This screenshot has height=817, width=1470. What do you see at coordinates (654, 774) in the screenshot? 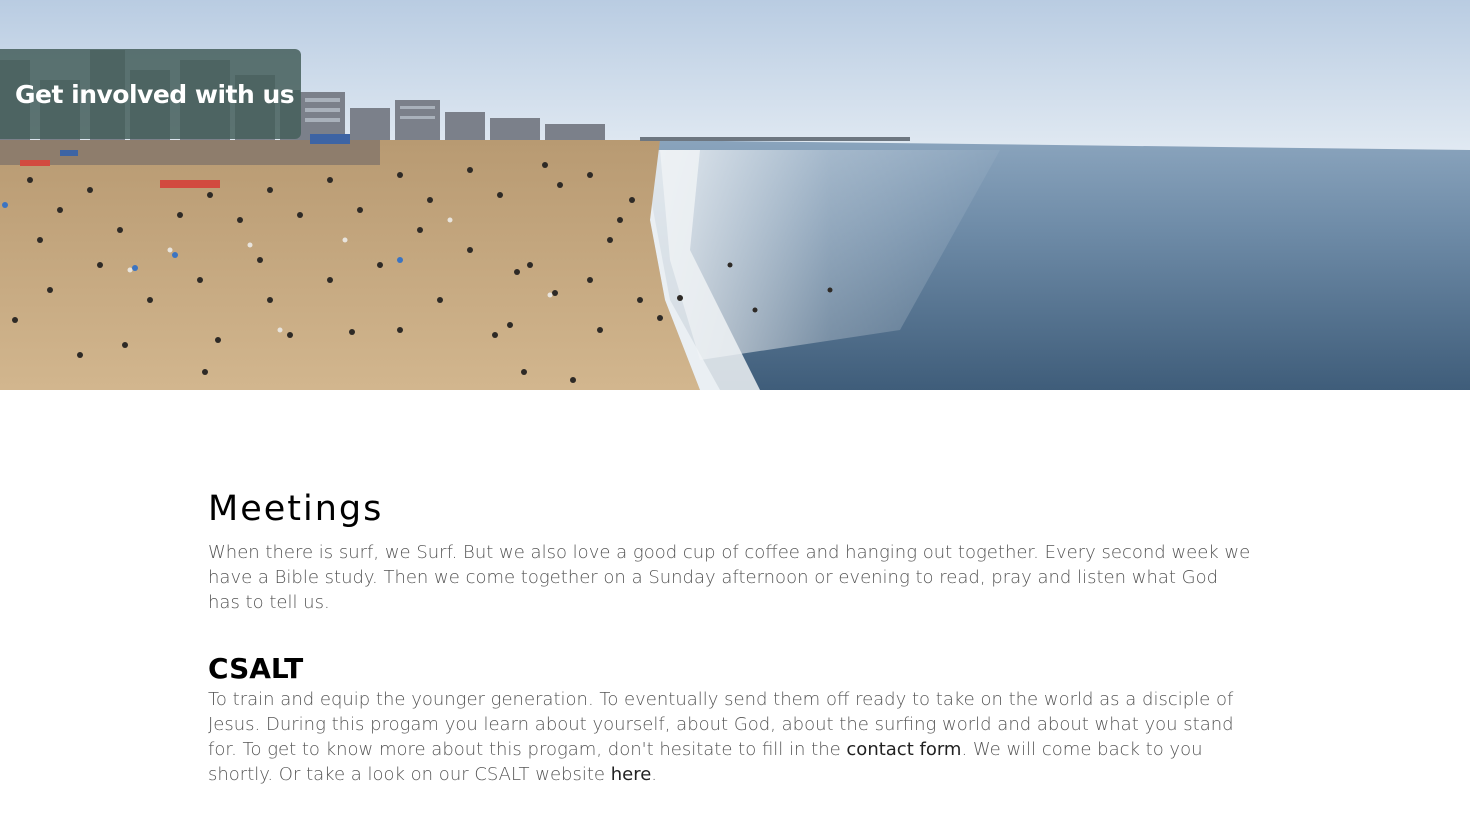
I see `csalt-text-part3: .` at bounding box center [654, 774].